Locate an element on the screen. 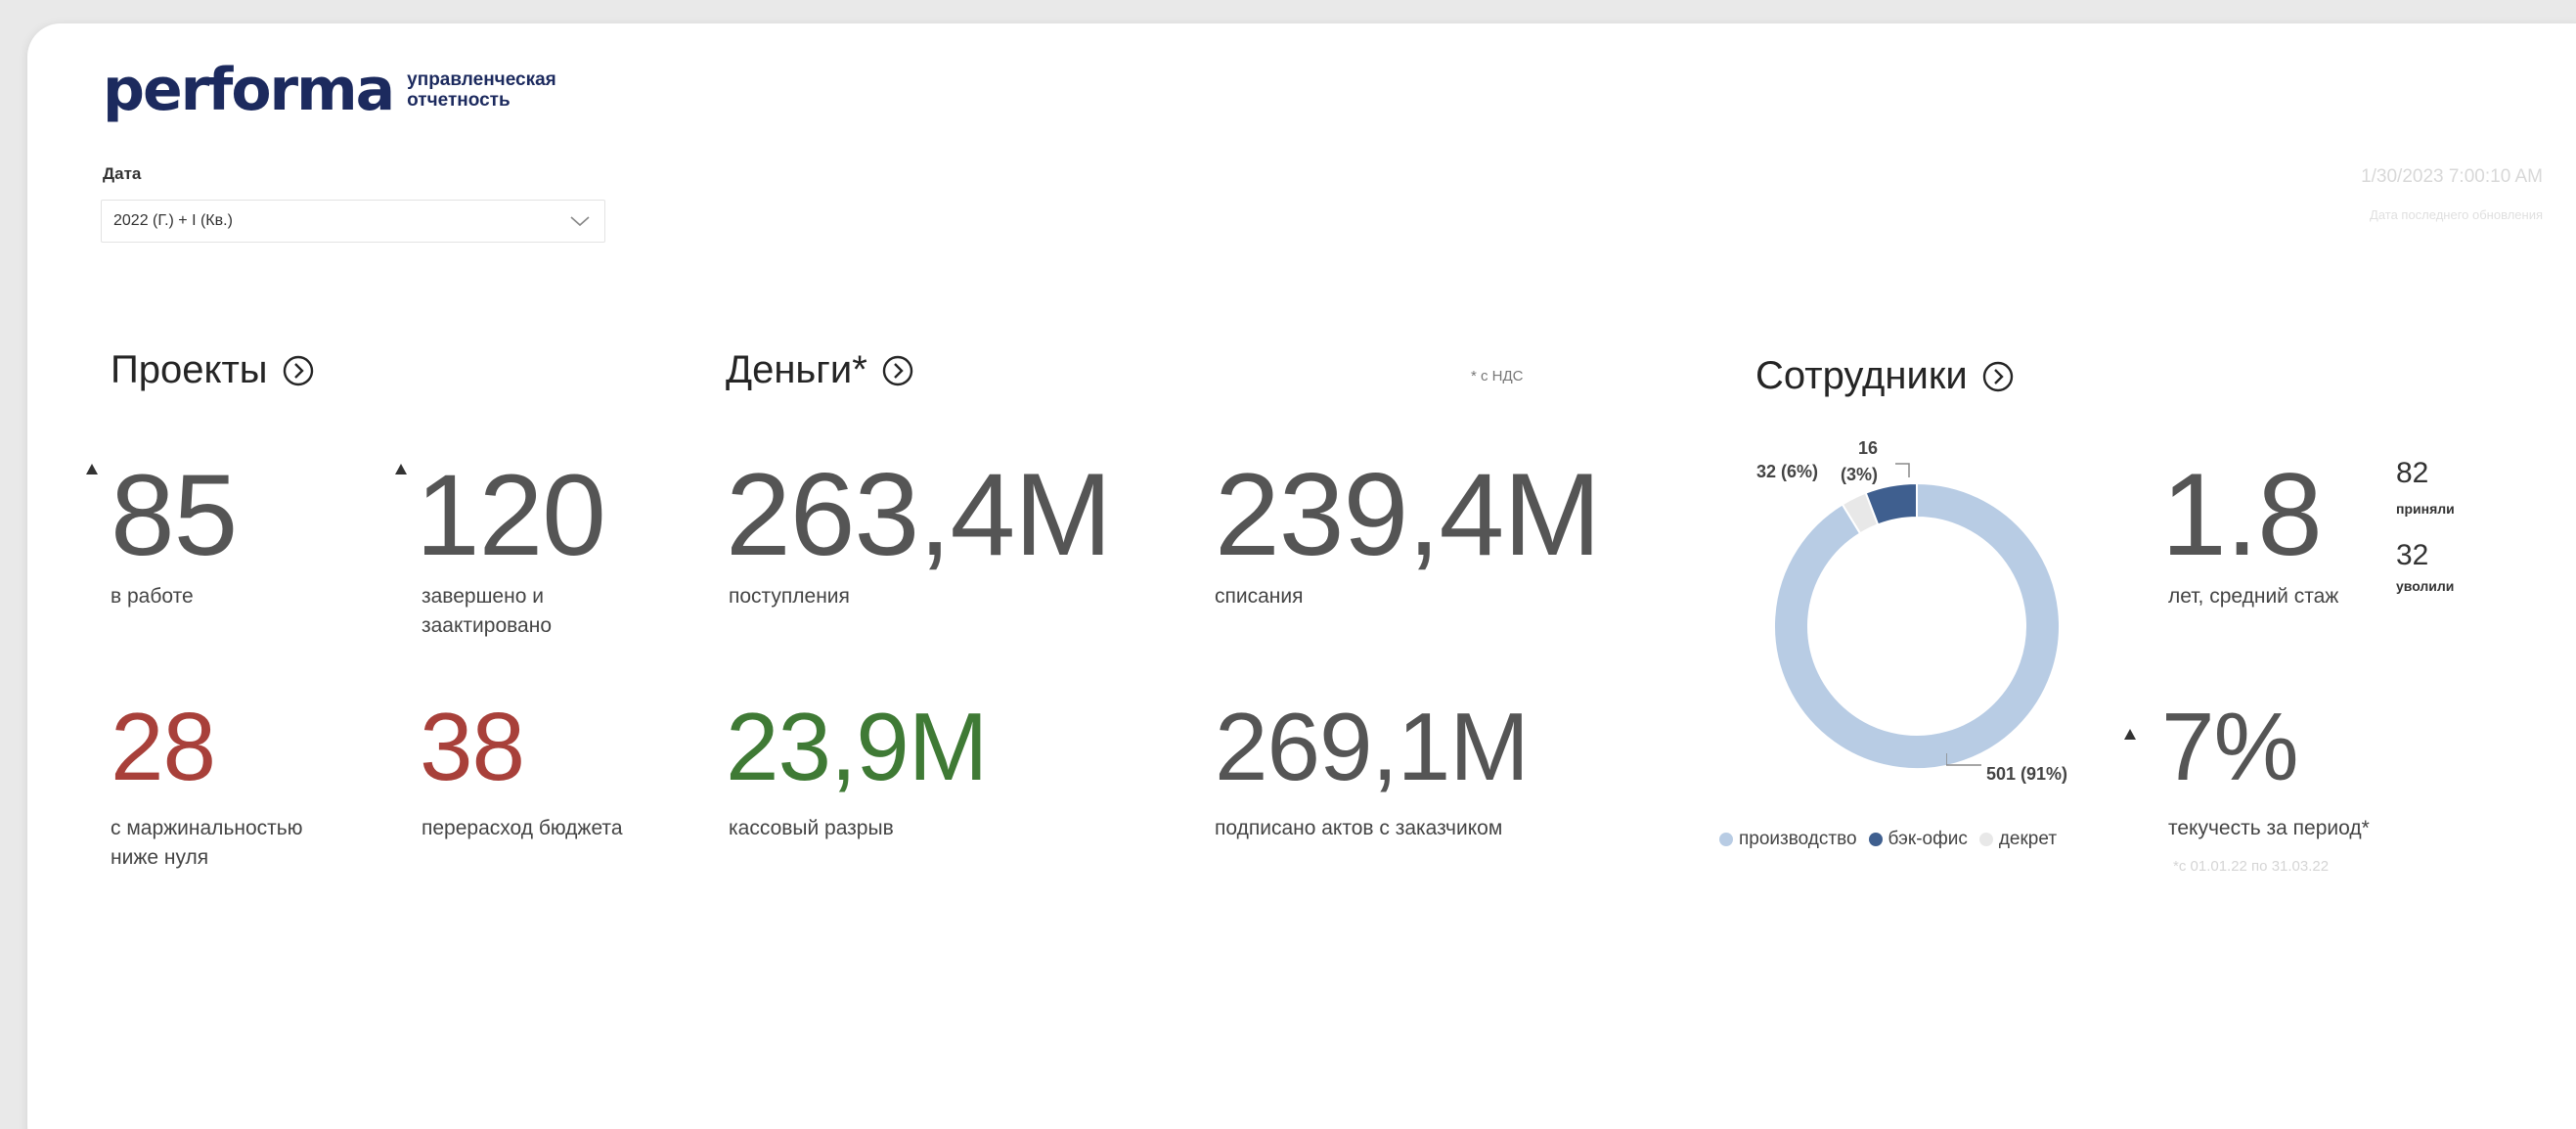 Image resolution: width=2576 pixels, height=1129 pixels. leader-line-production is located at coordinates (1963, 759).